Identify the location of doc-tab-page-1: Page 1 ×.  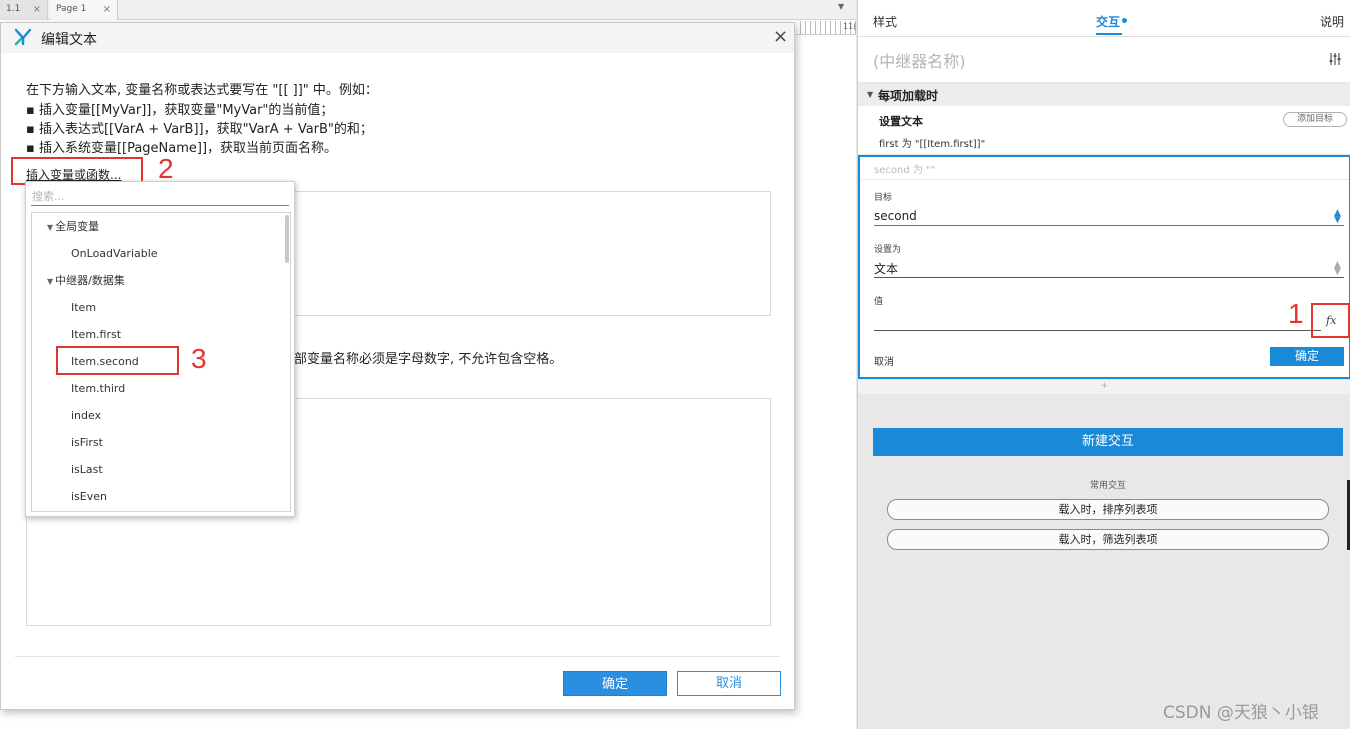
(84, 10).